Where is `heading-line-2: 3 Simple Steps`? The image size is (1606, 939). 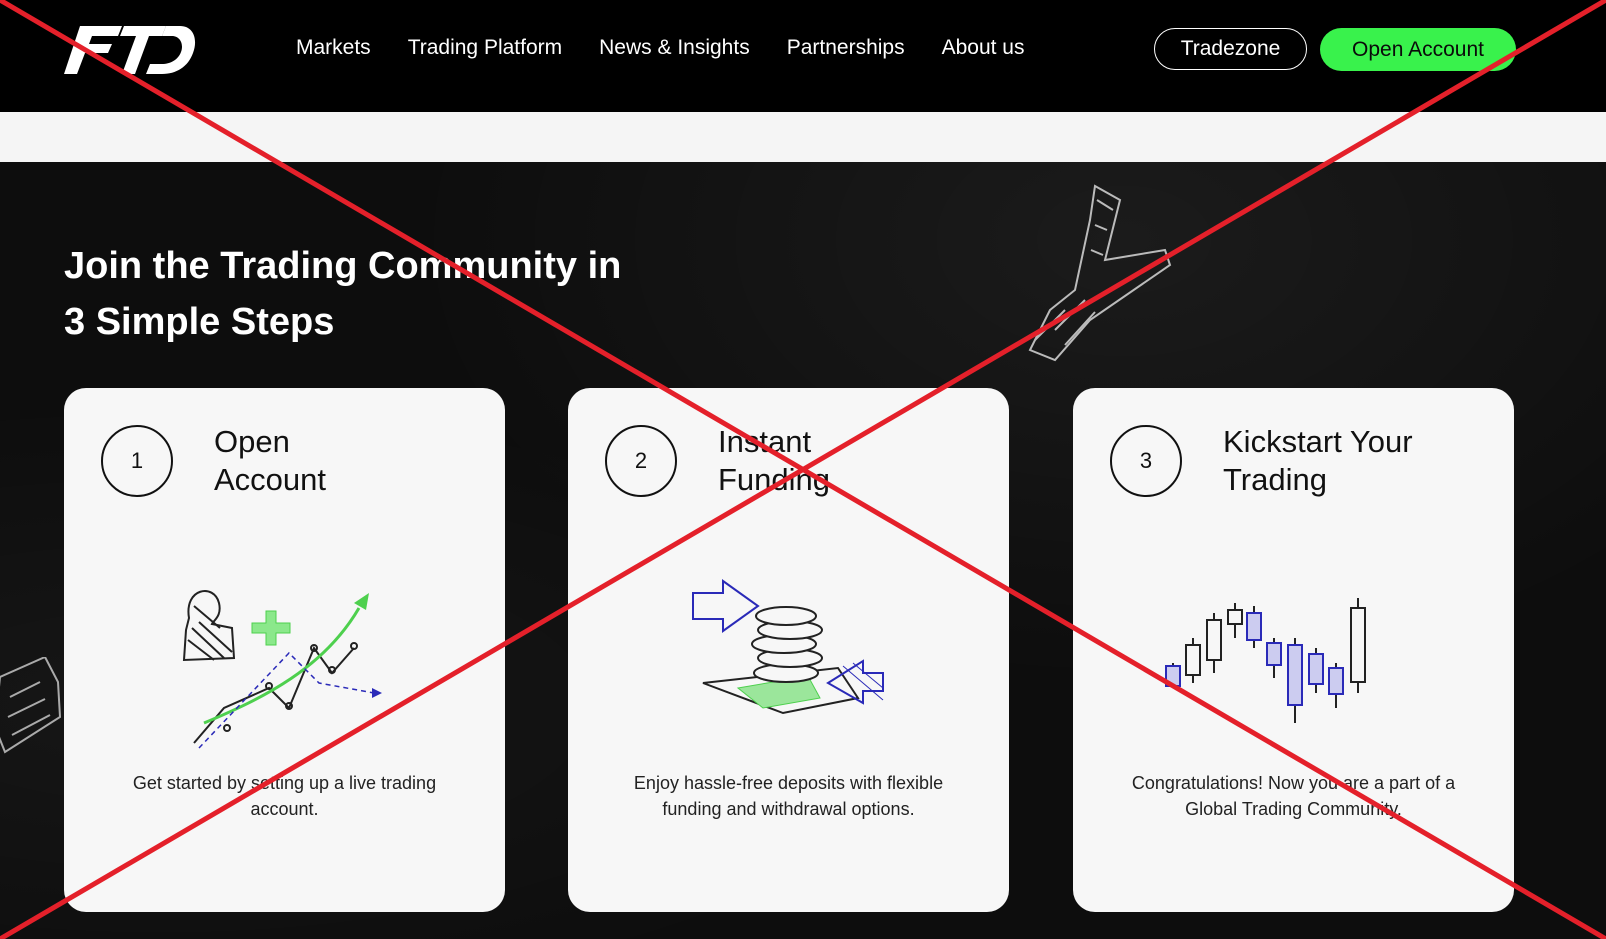
heading-line-2: 3 Simple Steps is located at coordinates (199, 322).